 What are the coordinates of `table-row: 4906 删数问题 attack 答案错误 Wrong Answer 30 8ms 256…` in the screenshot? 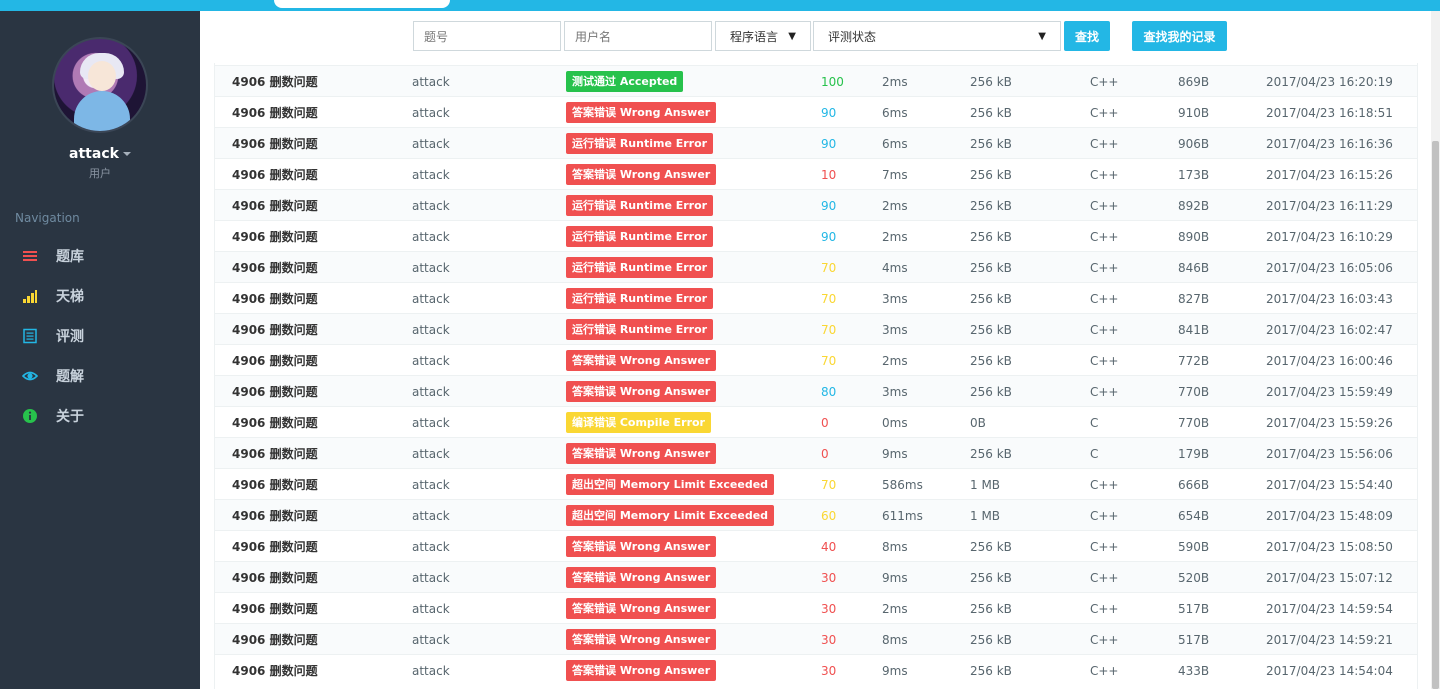 It's located at (816, 638).